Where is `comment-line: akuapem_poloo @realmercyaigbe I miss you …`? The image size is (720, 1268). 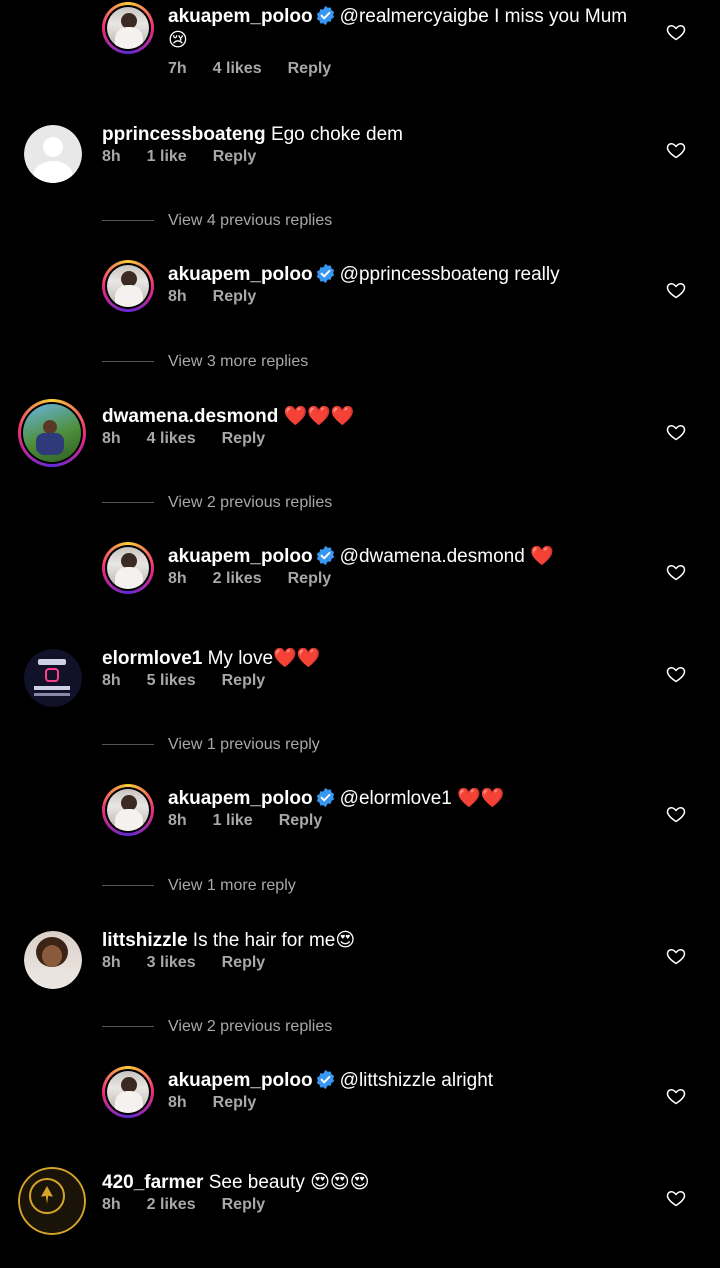
comment-line: akuapem_poloo @realmercyaigbe I miss you … is located at coordinates (397, 17).